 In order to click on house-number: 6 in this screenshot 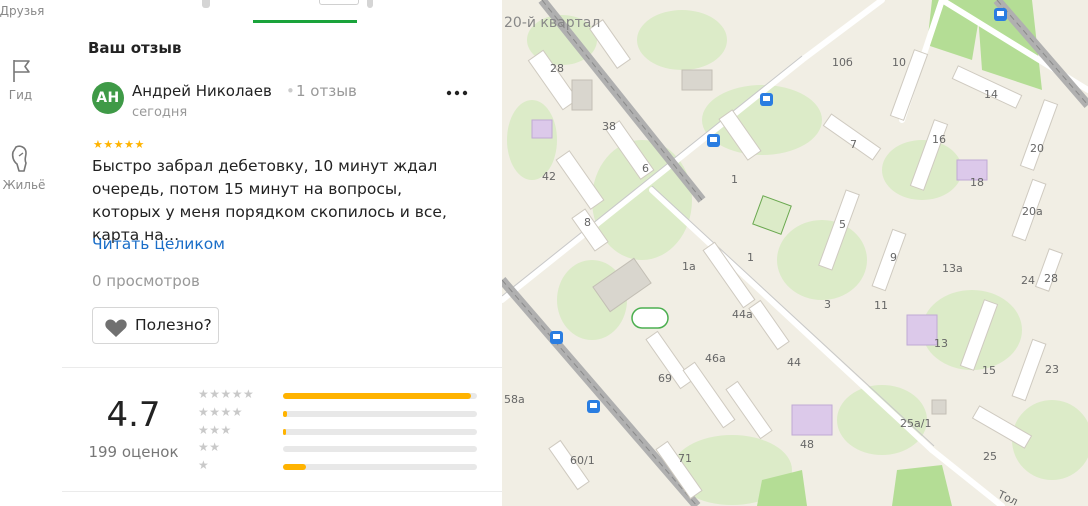, I will do `click(645, 168)`.